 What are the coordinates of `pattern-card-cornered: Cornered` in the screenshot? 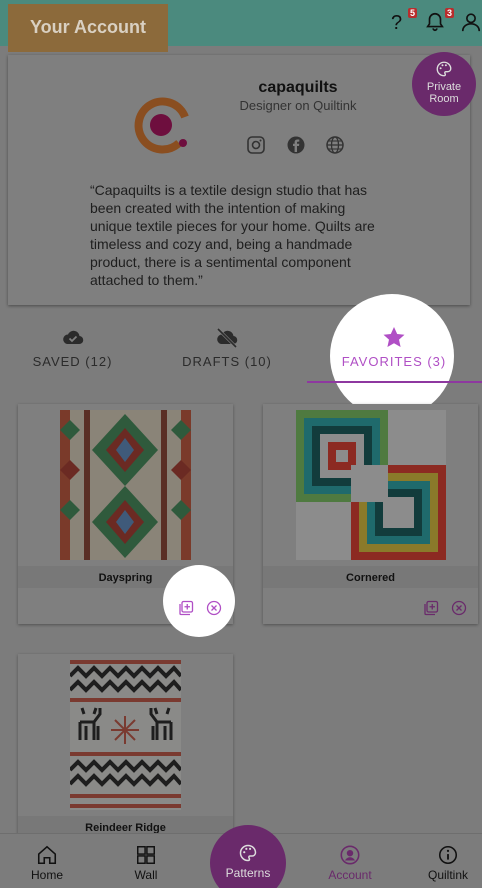 It's located at (370, 514).